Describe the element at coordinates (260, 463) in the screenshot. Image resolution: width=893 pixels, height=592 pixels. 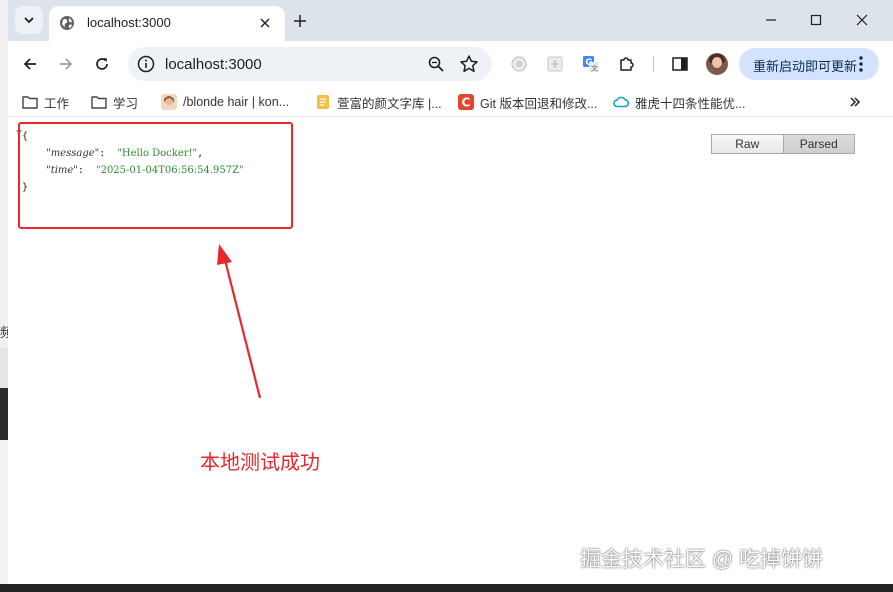
I see `annotation-text: 本地测试成功` at that location.